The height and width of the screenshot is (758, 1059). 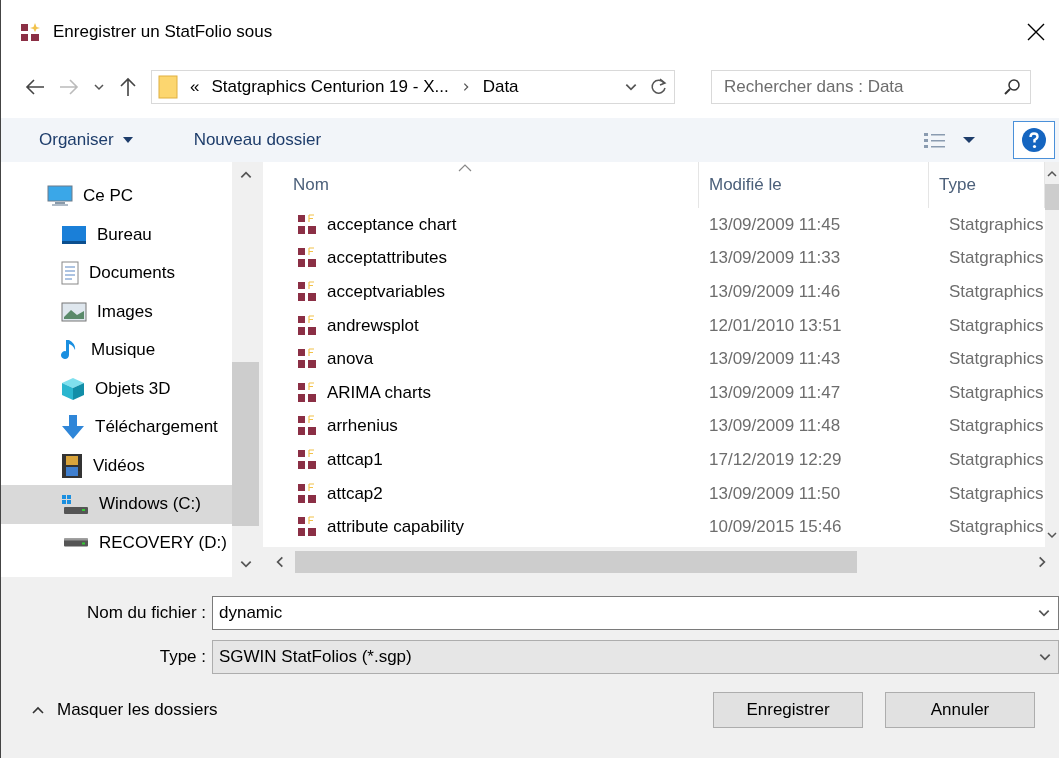 I want to click on column-header: Modifié le, so click(x=814, y=185).